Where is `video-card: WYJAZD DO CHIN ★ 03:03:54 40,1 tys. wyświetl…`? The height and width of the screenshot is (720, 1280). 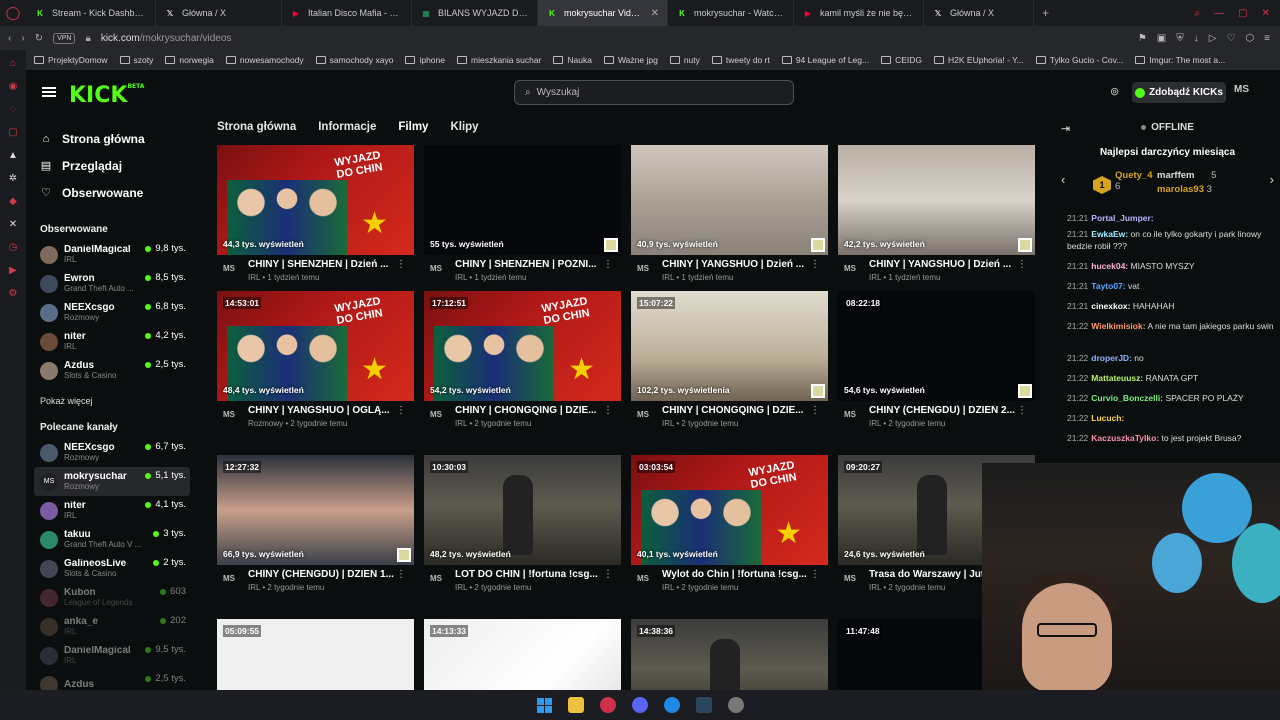 video-card: WYJAZD DO CHIN ★ 03:03:54 40,1 tys. wyświetl… is located at coordinates (729, 532).